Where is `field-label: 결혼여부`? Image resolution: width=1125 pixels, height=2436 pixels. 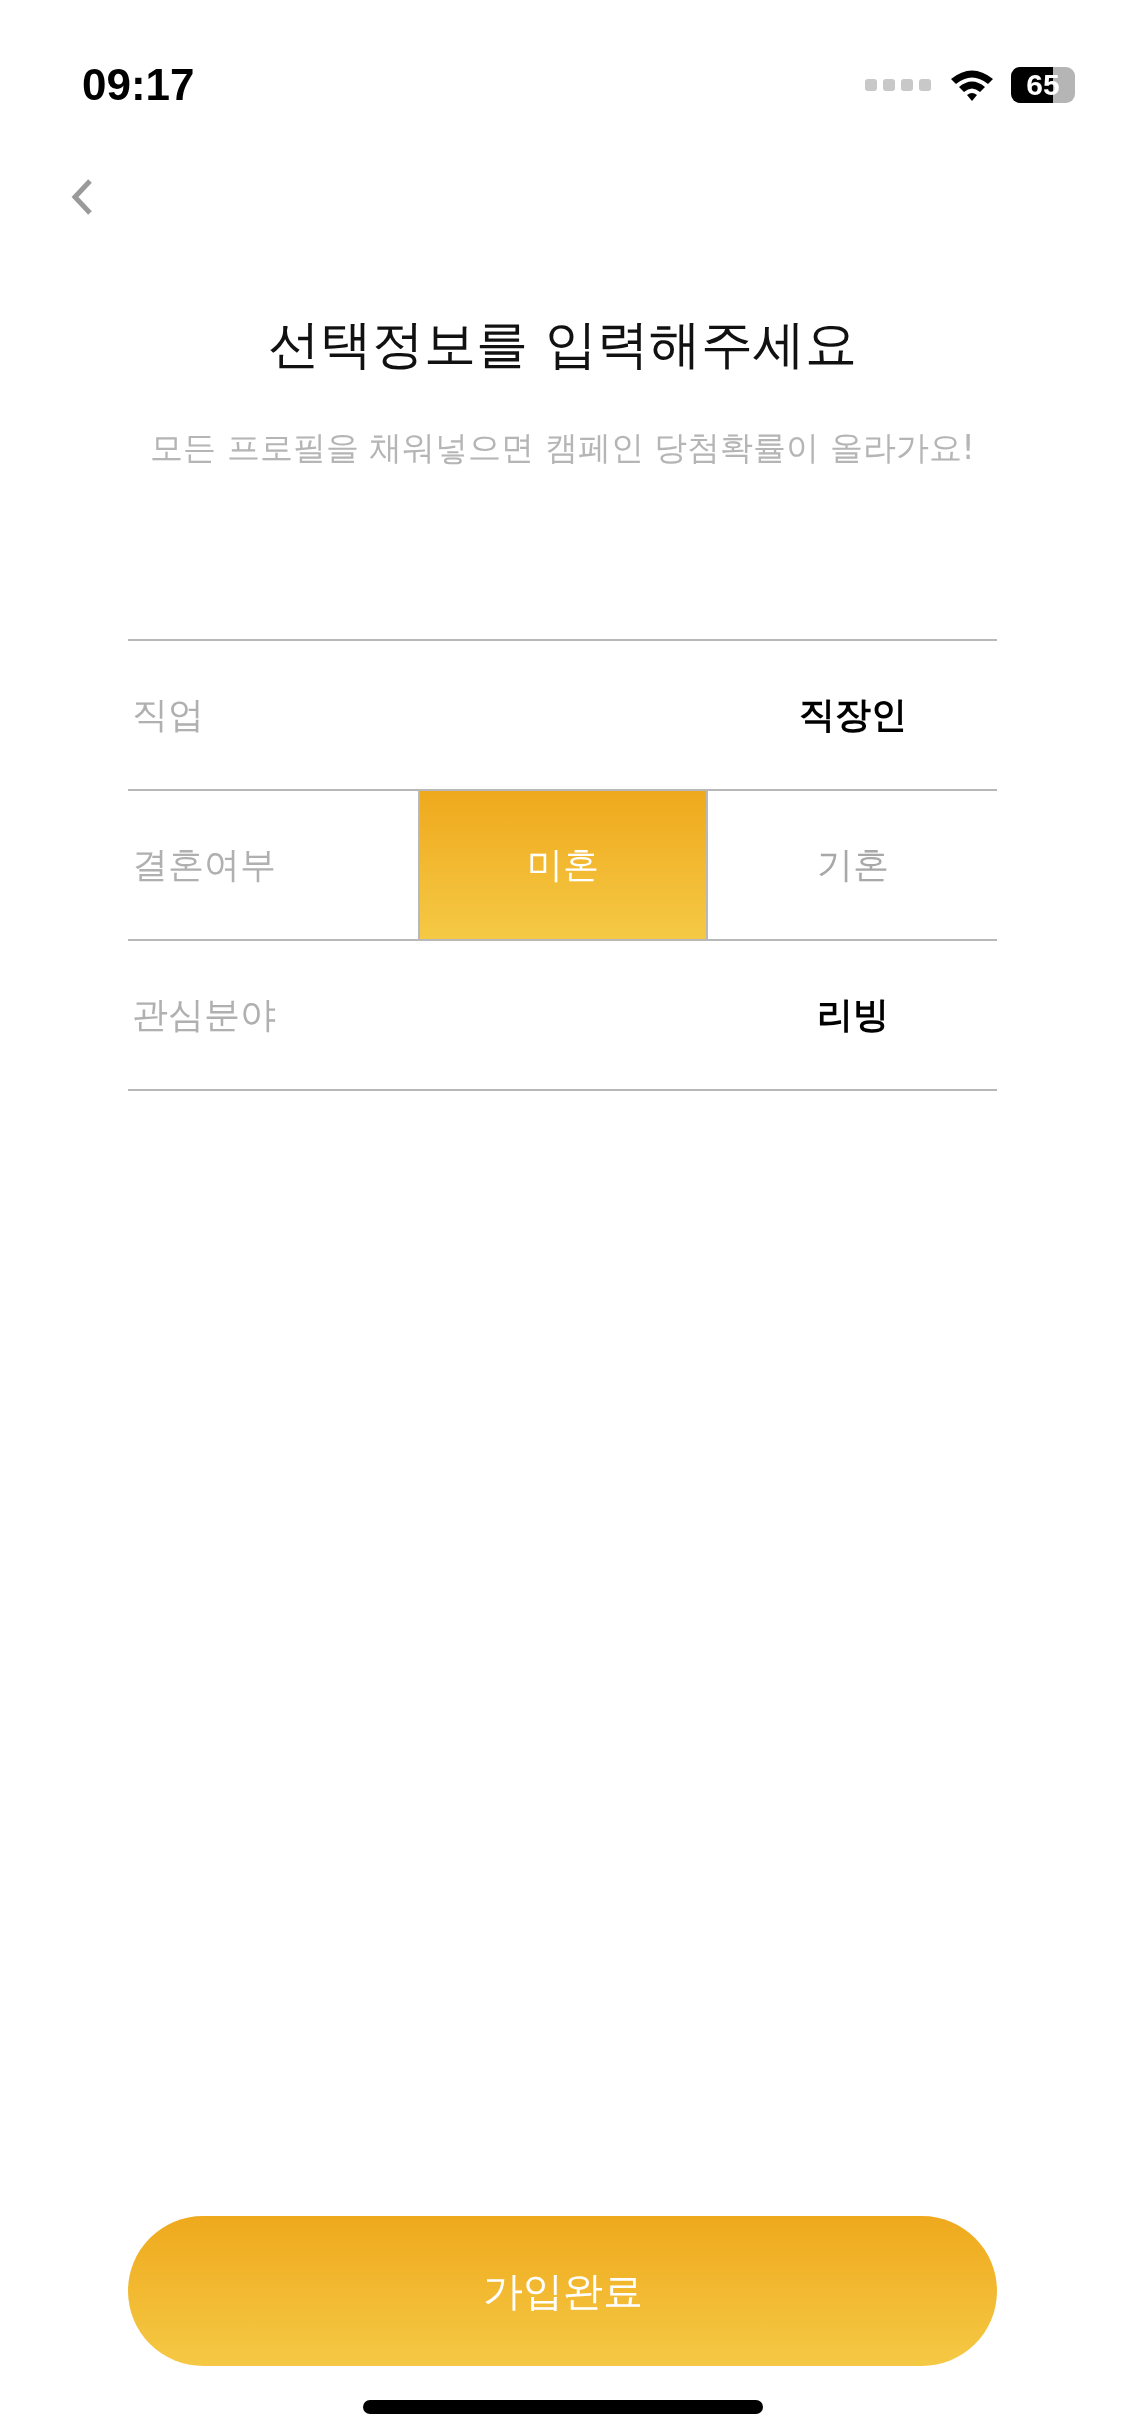
field-label: 결혼여부 is located at coordinates (204, 864).